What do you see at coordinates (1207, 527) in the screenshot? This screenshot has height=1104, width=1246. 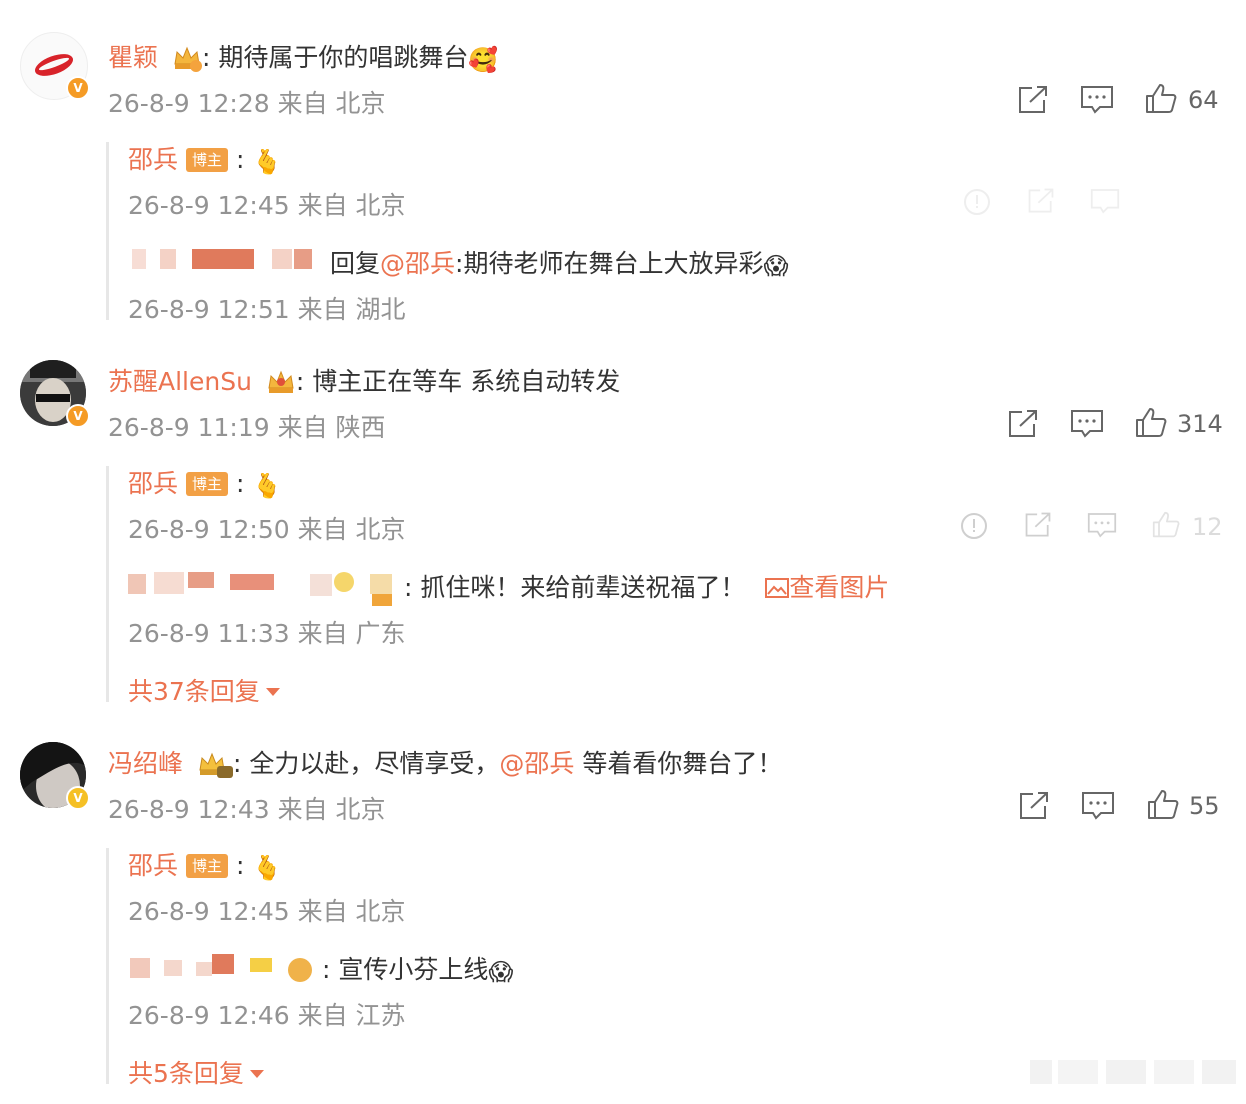 I see `like-count: 12` at bounding box center [1207, 527].